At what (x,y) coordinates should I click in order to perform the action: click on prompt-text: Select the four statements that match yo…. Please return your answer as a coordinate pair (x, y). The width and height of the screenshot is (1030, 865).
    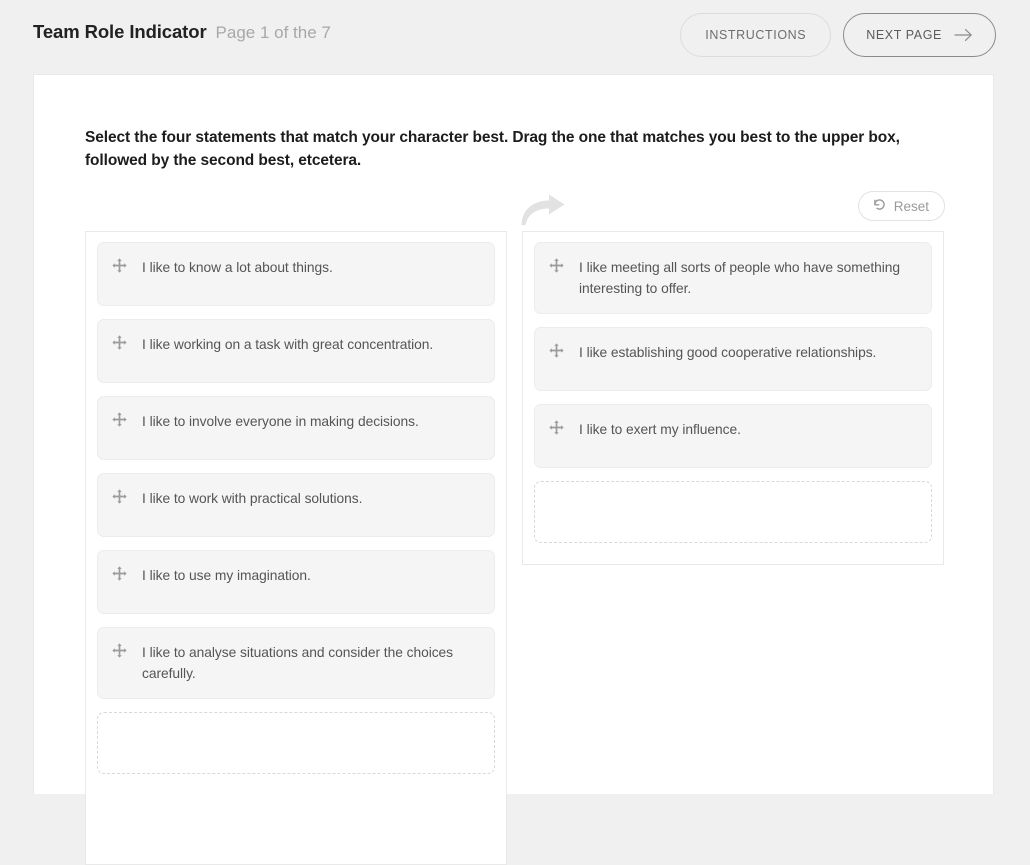
    Looking at the image, I should click on (492, 149).